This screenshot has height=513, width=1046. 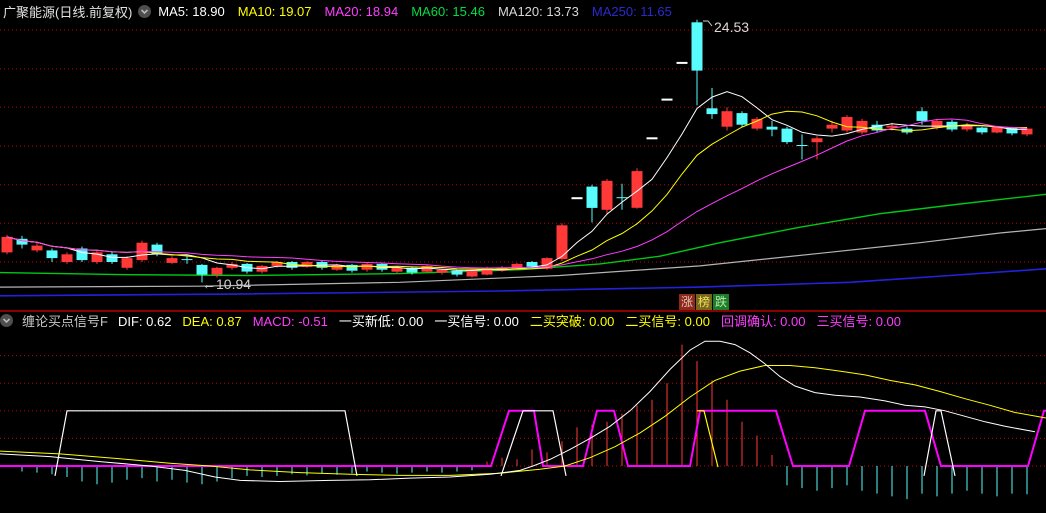 I want to click on stock-title: 广聚能源(日线.前复权), so click(x=68, y=12).